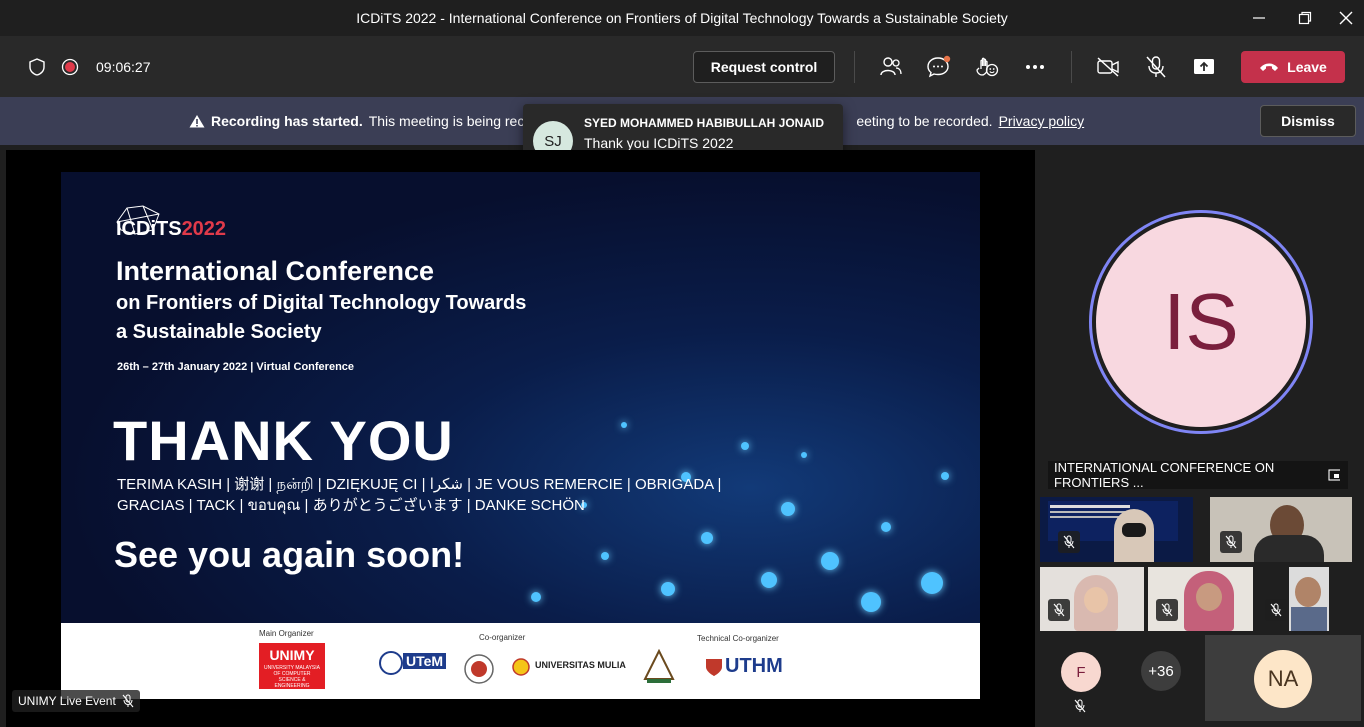 The height and width of the screenshot is (727, 1364). I want to click on live-event-name: UNIMY Live Event, so click(67, 701).